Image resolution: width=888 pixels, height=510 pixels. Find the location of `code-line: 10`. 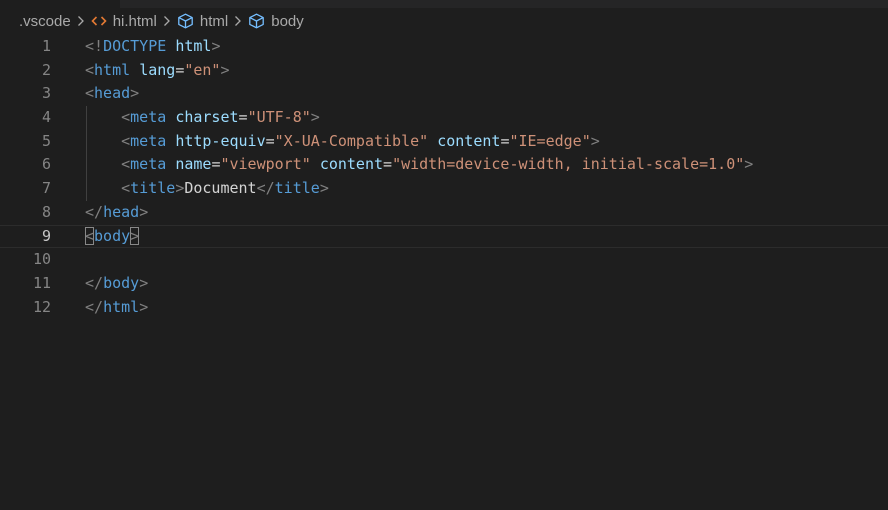

code-line: 10 is located at coordinates (444, 260).